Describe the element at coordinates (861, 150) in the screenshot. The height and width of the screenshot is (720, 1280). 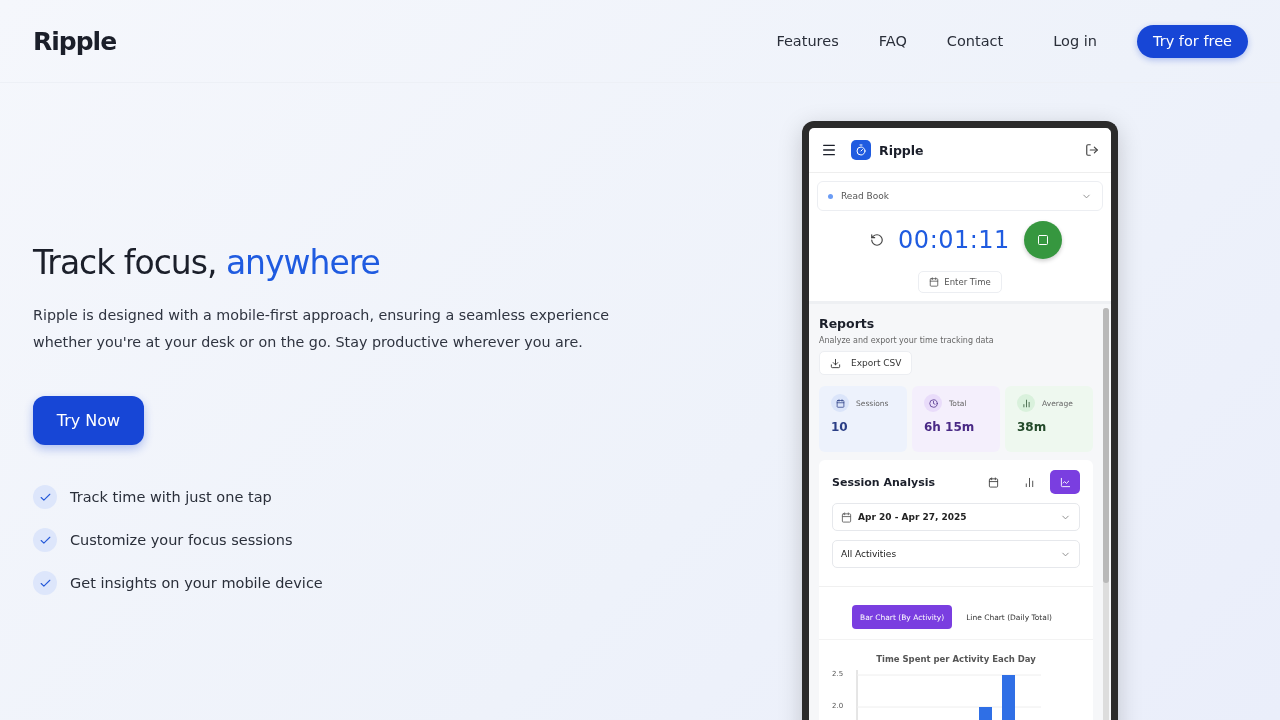
I see `stopwatch-icon` at that location.